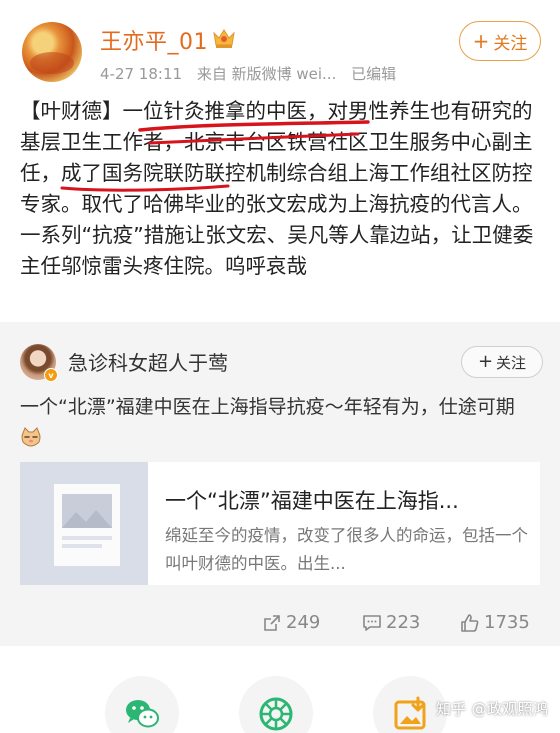 The width and height of the screenshot is (560, 733). What do you see at coordinates (52, 52) in the screenshot?
I see `author-avatar` at bounding box center [52, 52].